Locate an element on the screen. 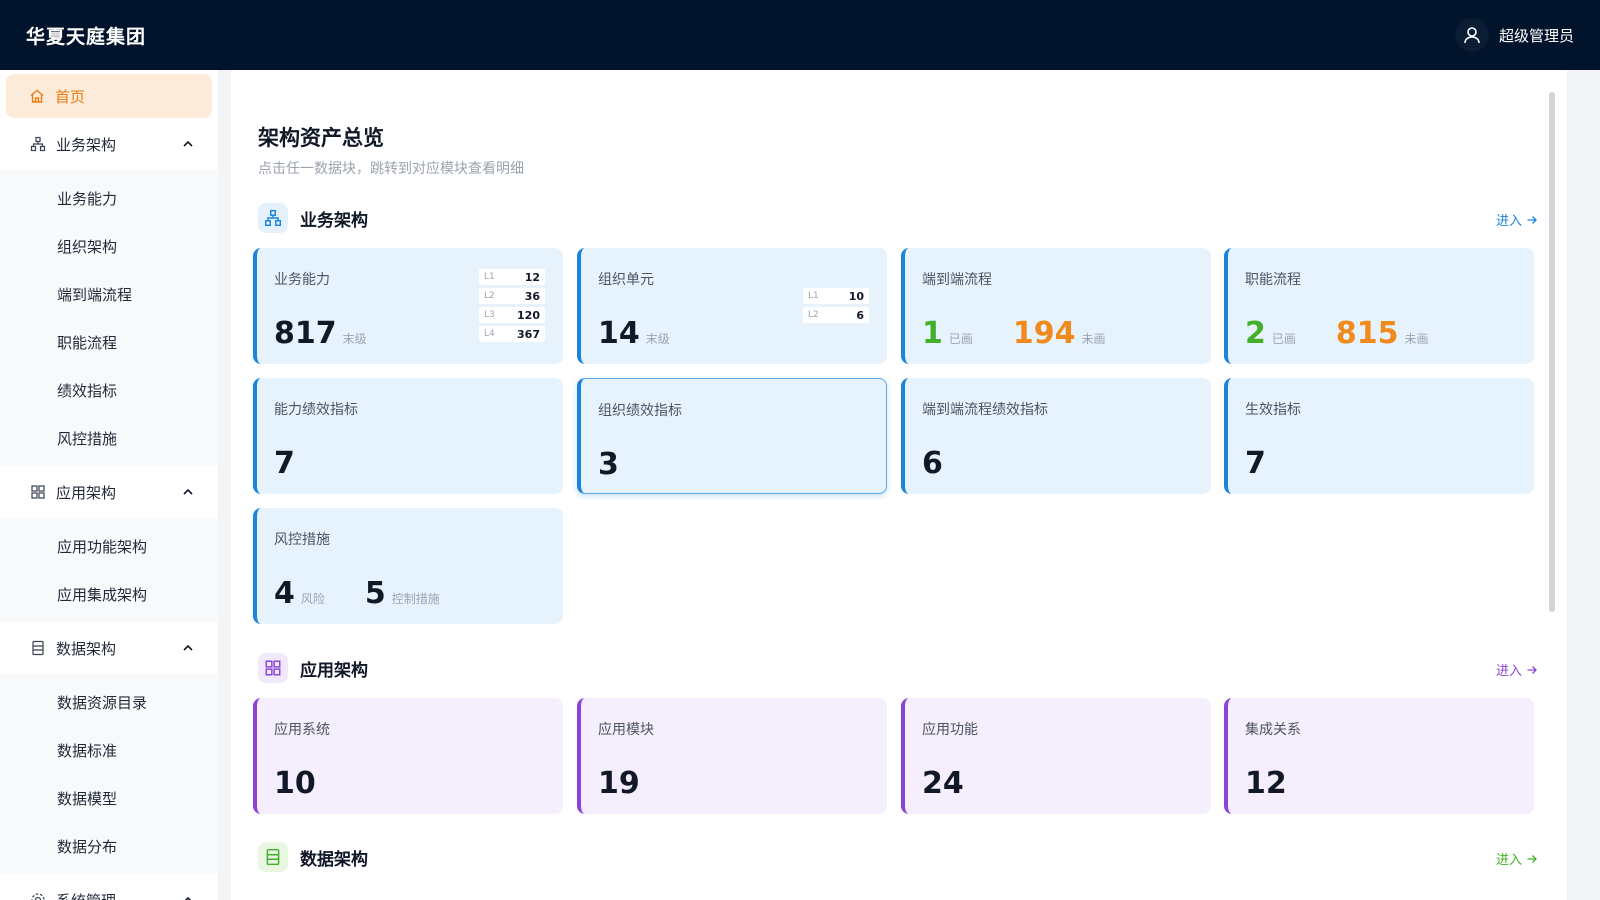  user-icon is located at coordinates (1471, 35).